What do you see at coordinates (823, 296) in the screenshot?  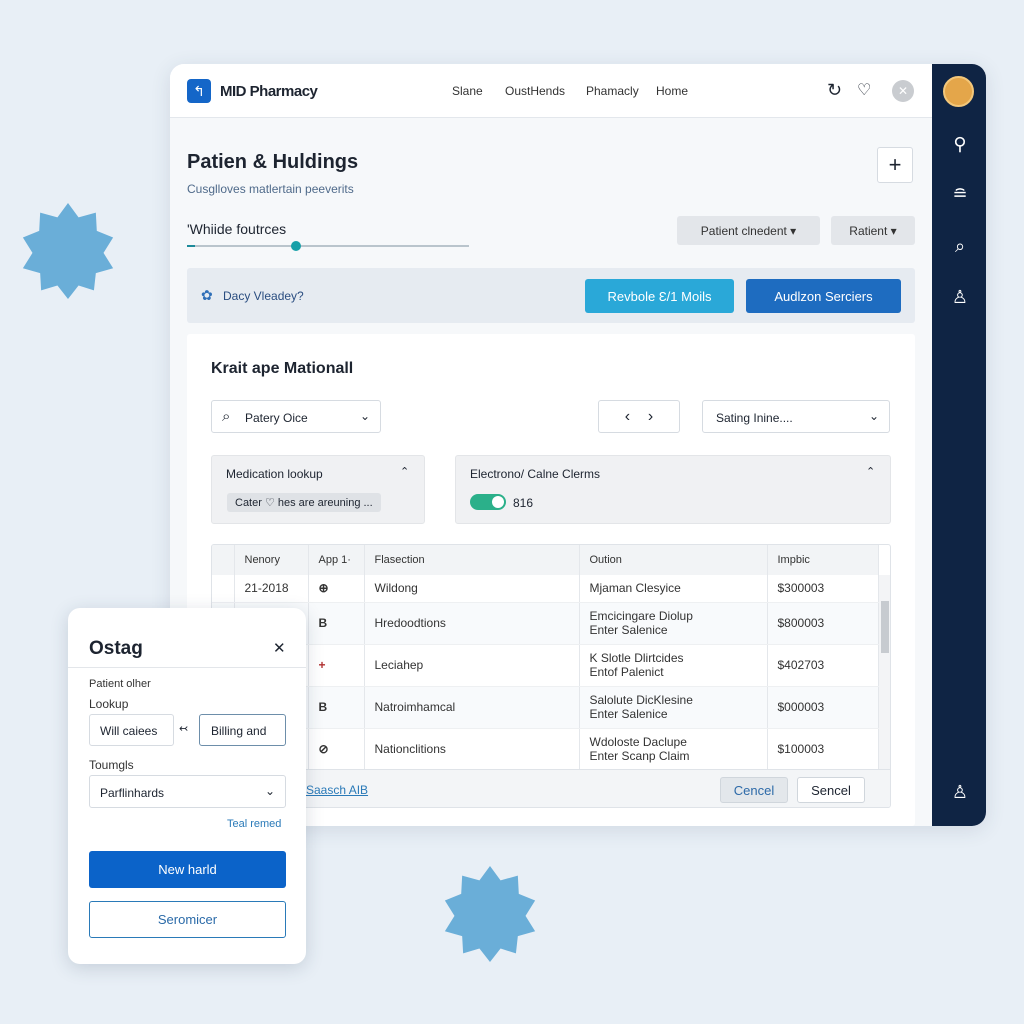 I see `audlzon-button: Audlzon Serciers` at bounding box center [823, 296].